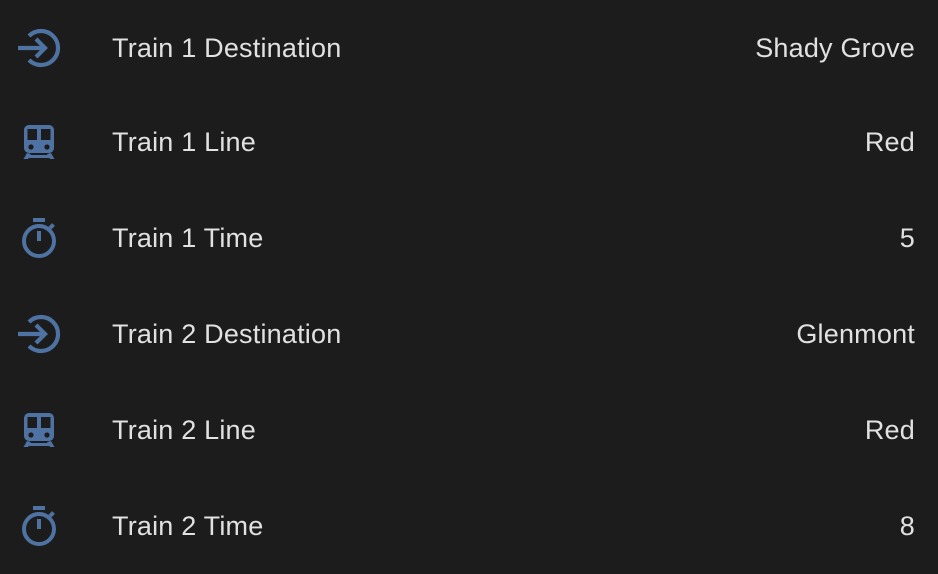 The width and height of the screenshot is (938, 574). I want to click on entity-value: 5, so click(907, 237).